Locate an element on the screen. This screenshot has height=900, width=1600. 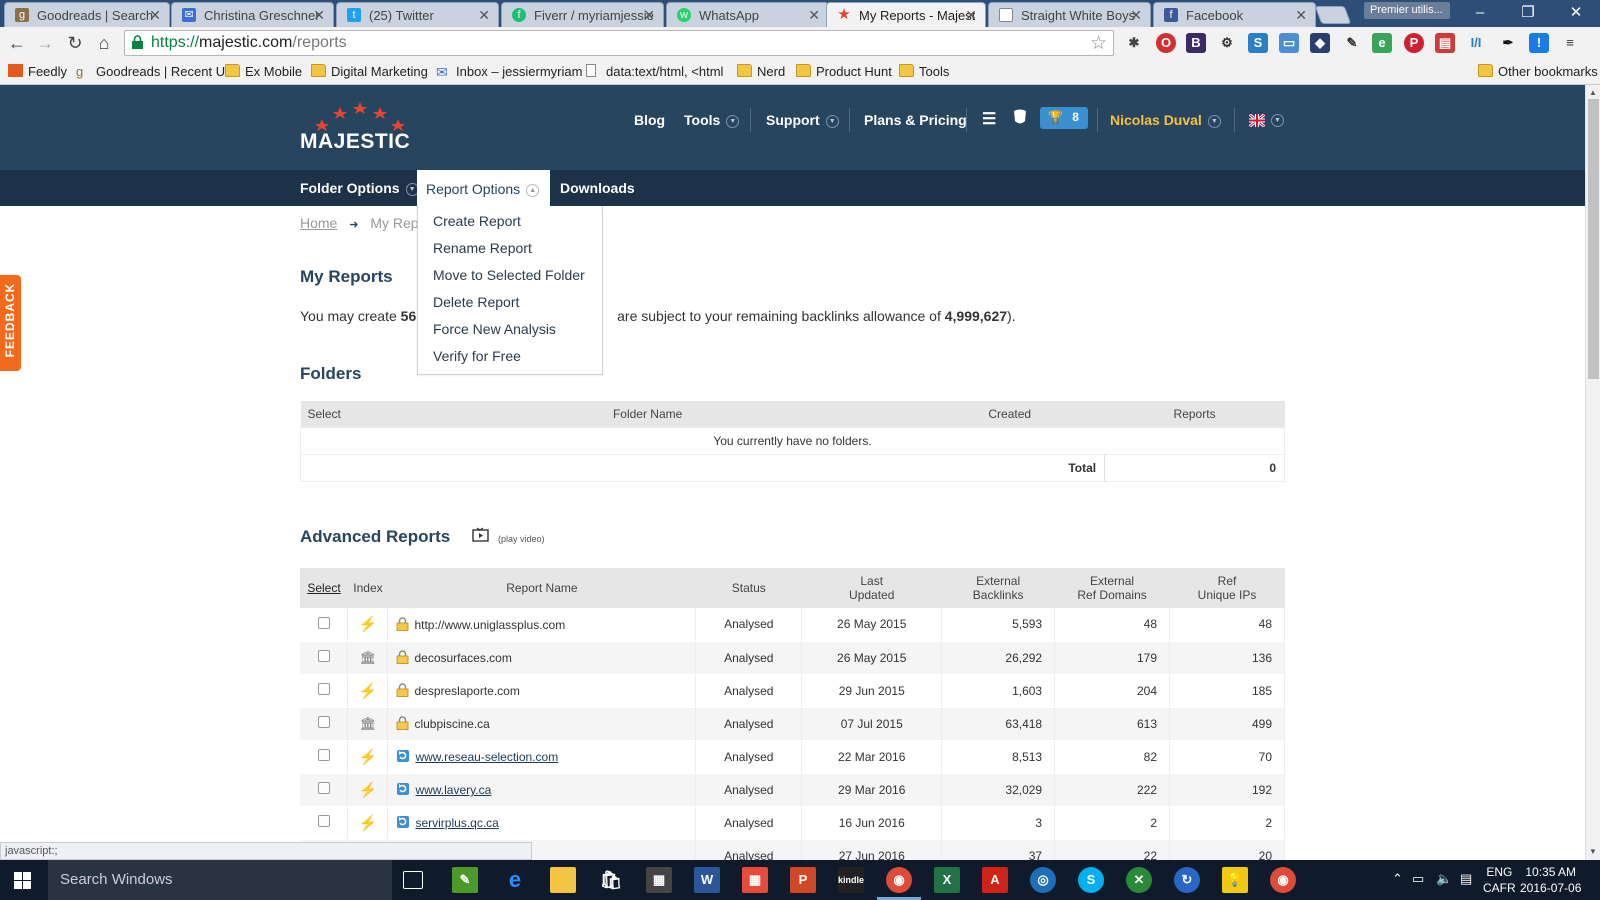
browser-tab: Straight White Boys ✕ is located at coordinates (1069, 14).